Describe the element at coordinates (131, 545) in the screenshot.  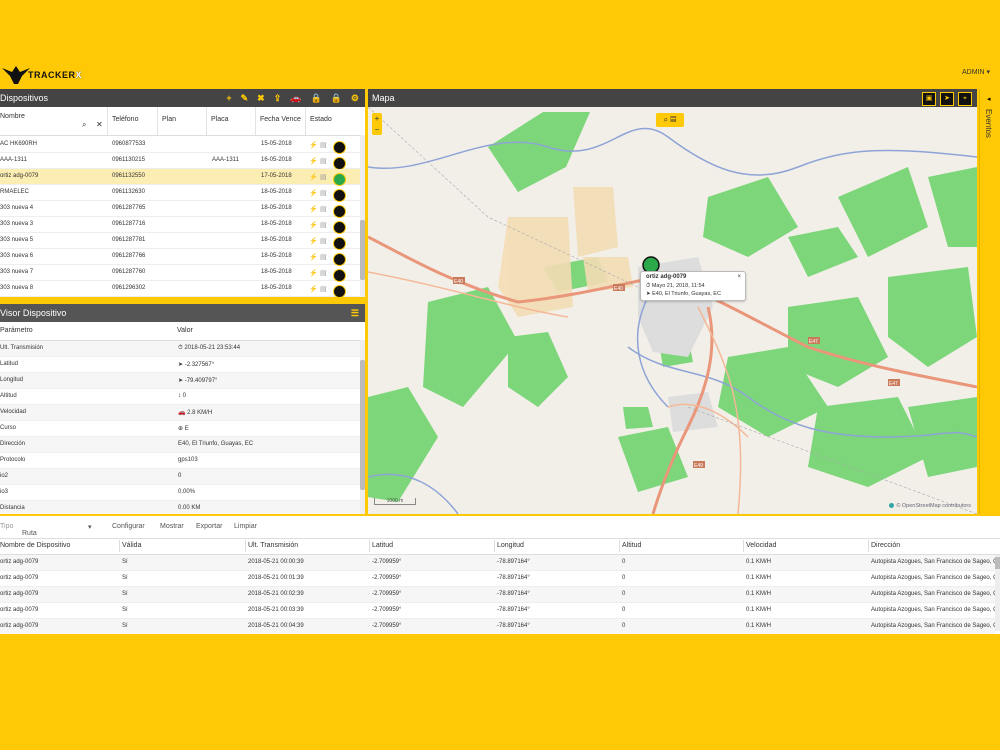
I see `history-col: Válida` at that location.